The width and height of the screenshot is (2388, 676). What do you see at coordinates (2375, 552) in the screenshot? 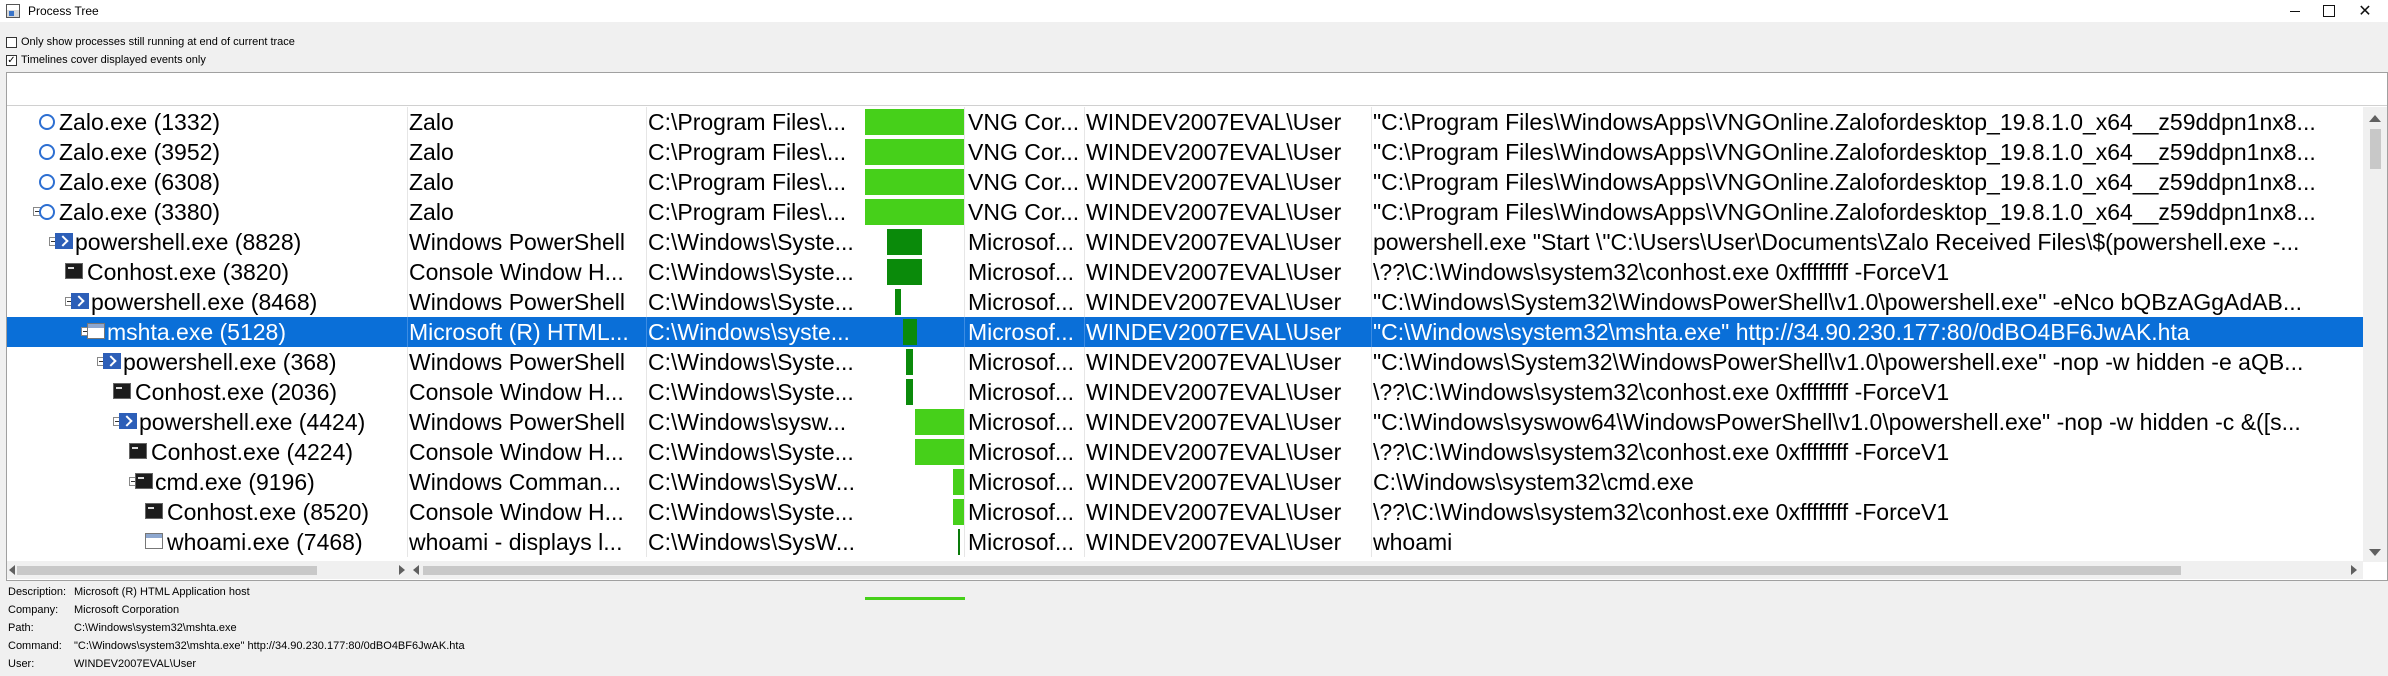
I see `scroll-down-icon` at bounding box center [2375, 552].